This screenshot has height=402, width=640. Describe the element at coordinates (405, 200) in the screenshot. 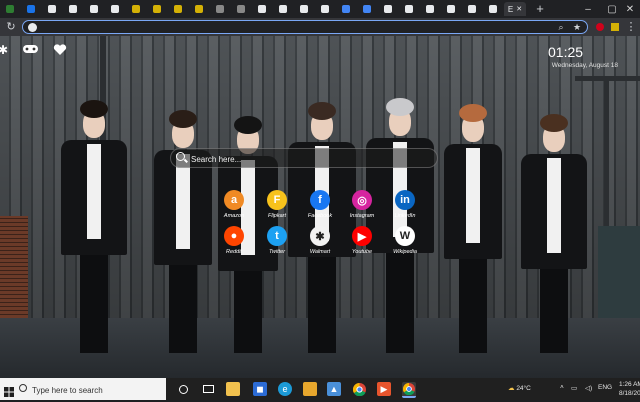

I see `linkedin-icon: in` at that location.